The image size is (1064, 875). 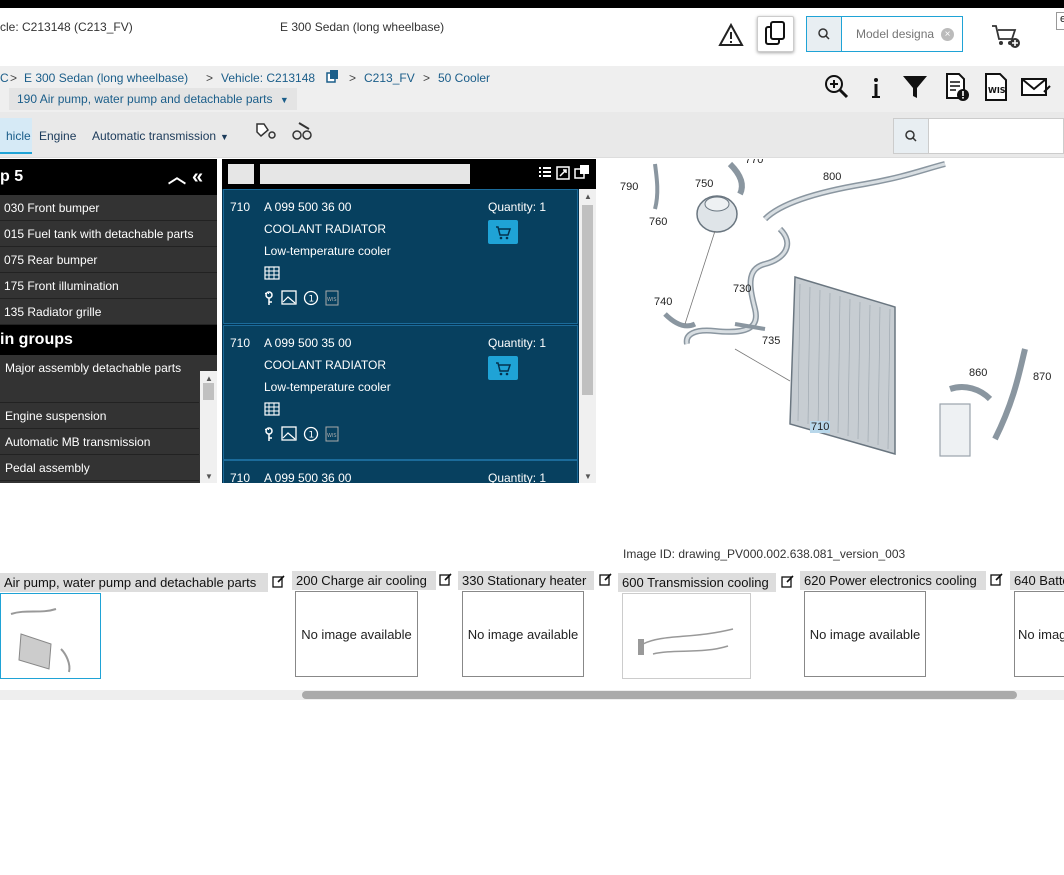 I want to click on thumbnail-label: 620 Power electronics cooling, so click(x=893, y=580).